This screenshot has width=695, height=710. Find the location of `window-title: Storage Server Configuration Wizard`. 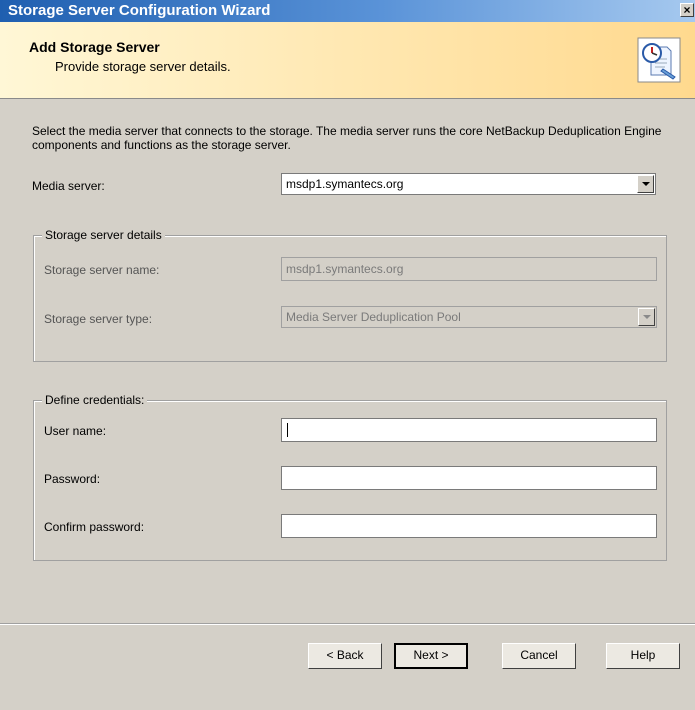

window-title: Storage Server Configuration Wizard is located at coordinates (139, 10).